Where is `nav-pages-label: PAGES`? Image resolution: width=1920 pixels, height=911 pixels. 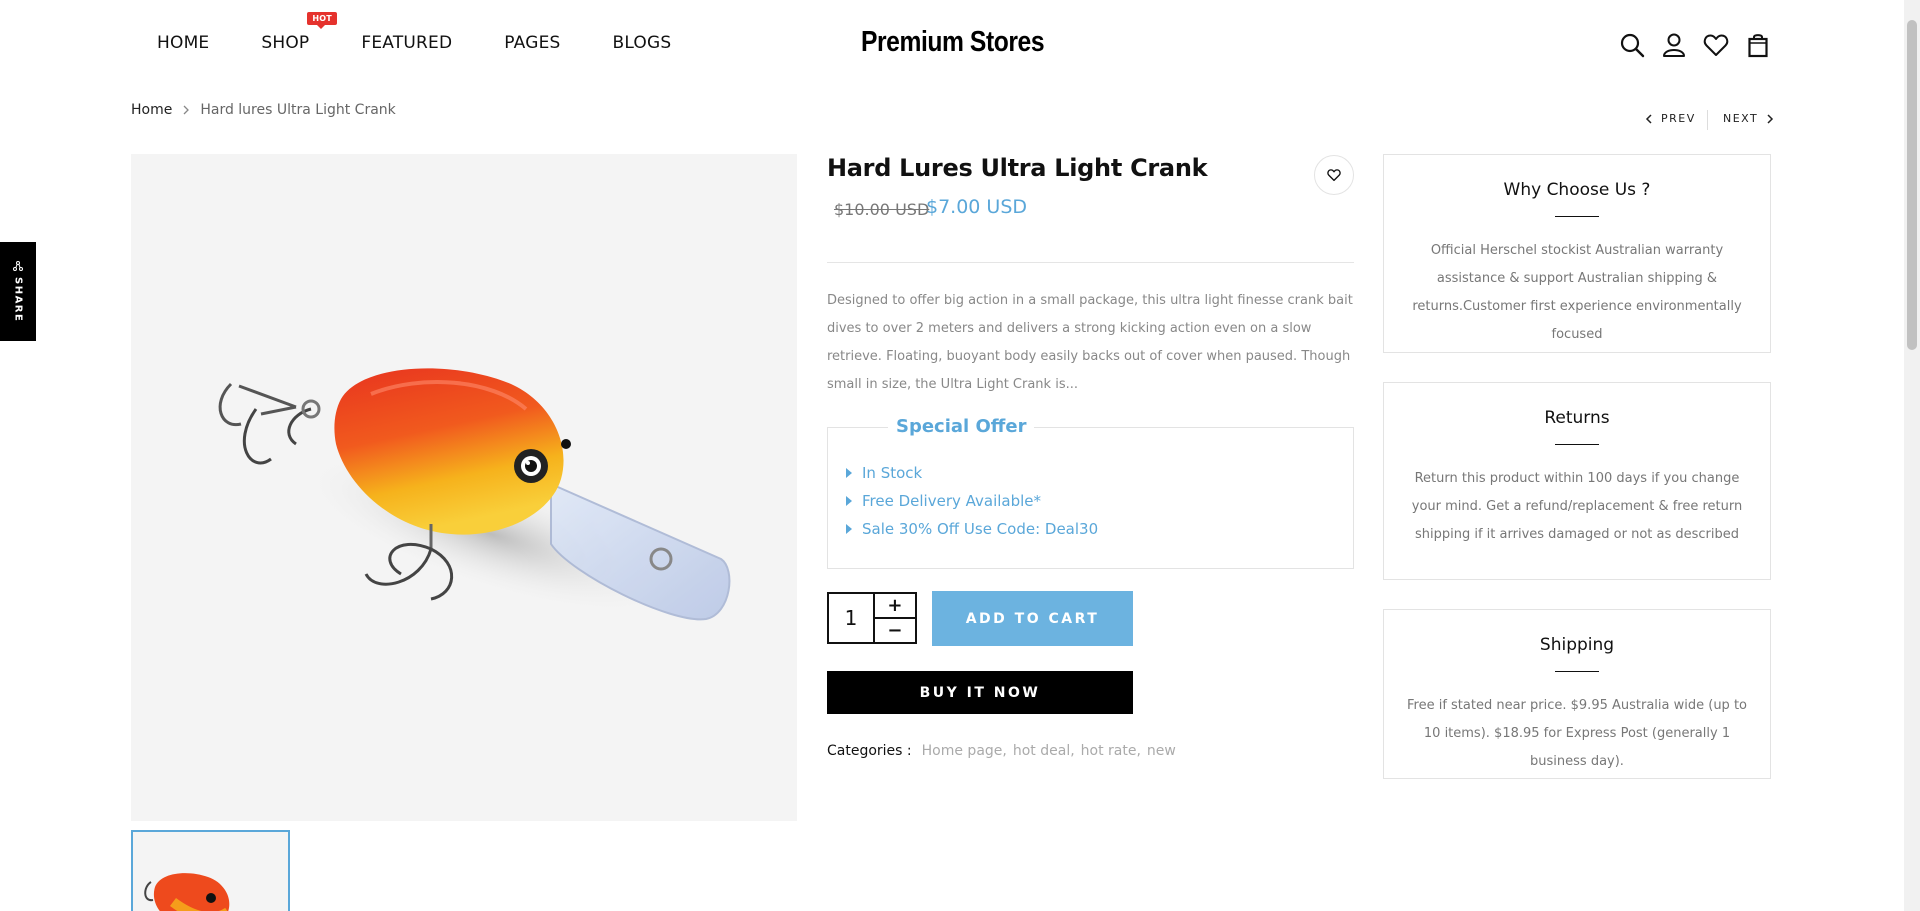
nav-pages-label: PAGES is located at coordinates (532, 43).